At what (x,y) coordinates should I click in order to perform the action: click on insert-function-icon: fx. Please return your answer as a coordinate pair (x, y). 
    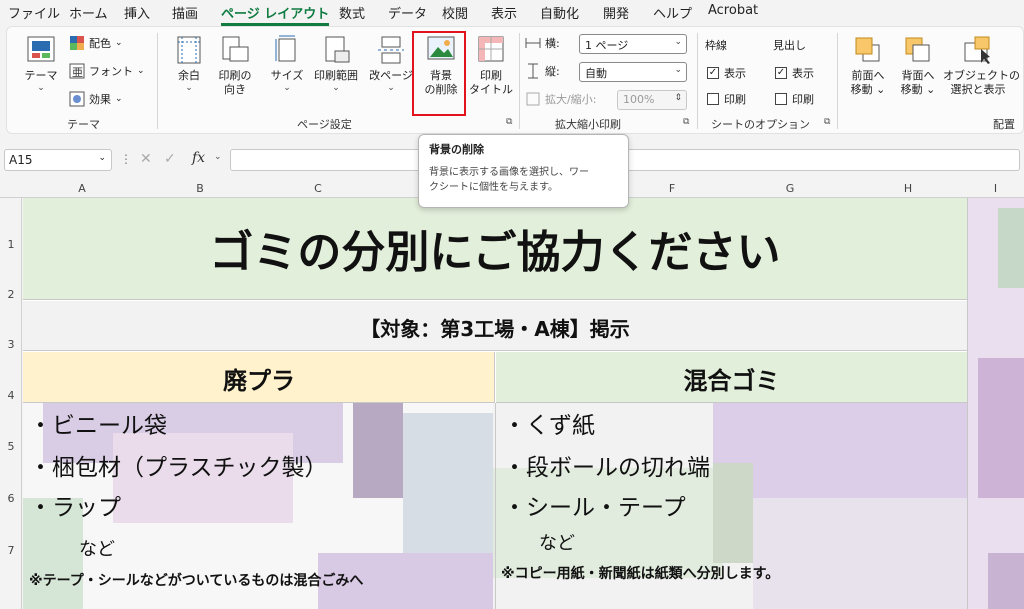
    Looking at the image, I should click on (198, 158).